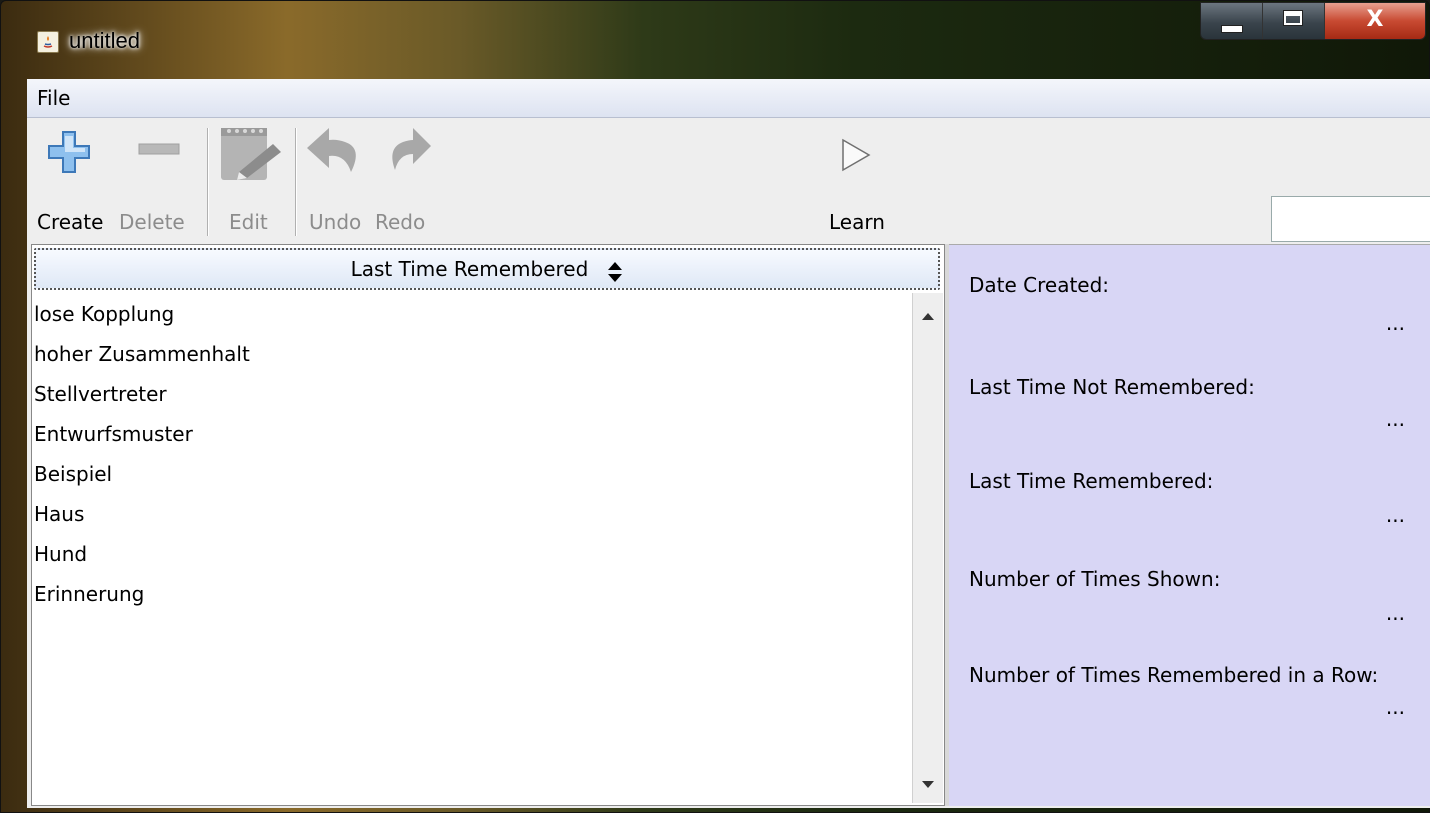 The width and height of the screenshot is (1430, 813). I want to click on last-remembered-label: Last Time Remembered:, so click(1091, 481).